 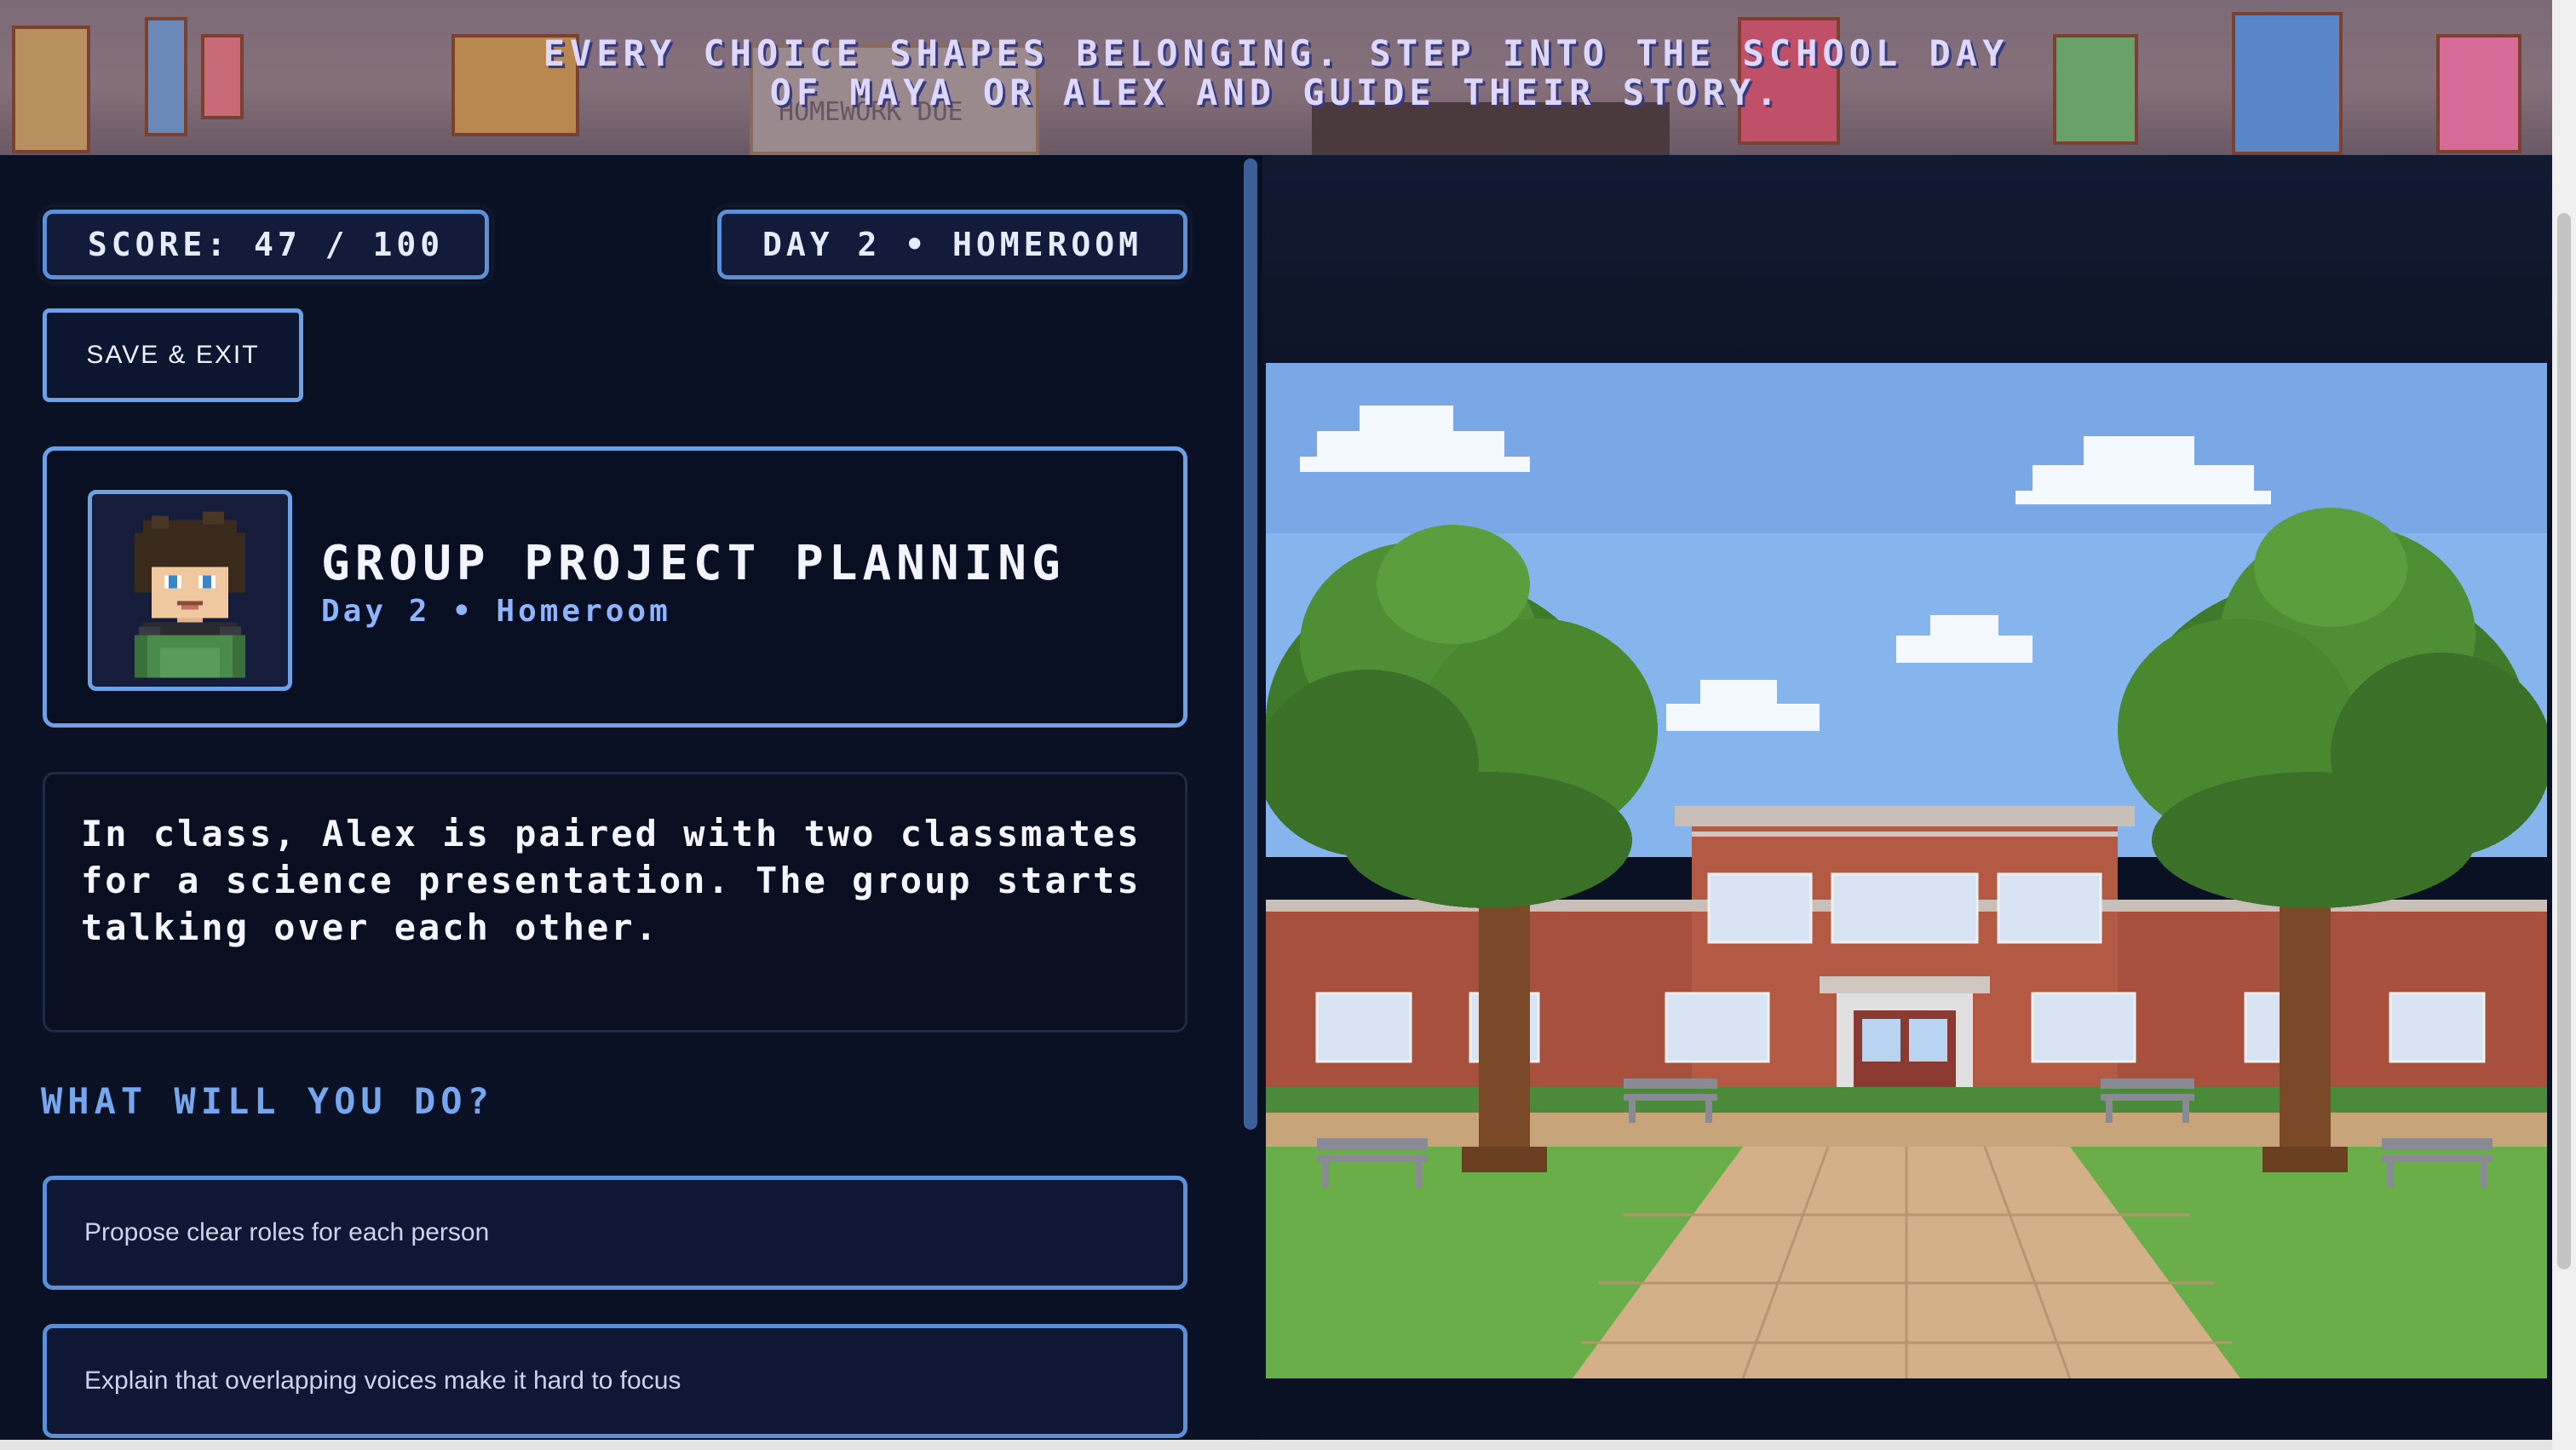 I want to click on scene-header-card: GROUP PROJECT PLANNING Day 2 • Homeroom, so click(x=615, y=587).